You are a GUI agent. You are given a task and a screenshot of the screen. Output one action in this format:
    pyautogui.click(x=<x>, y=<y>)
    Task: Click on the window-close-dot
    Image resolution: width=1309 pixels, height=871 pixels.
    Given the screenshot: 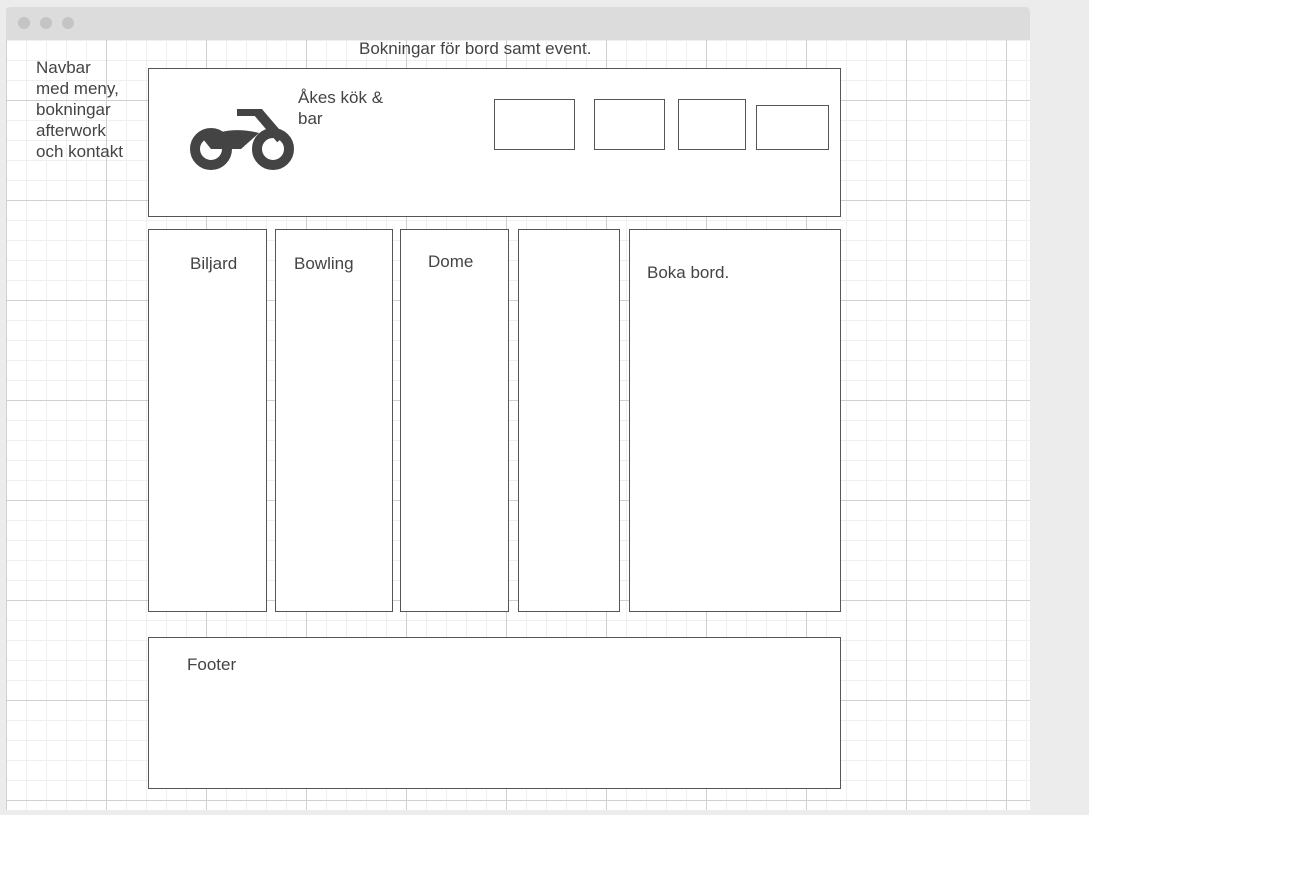 What is the action you would take?
    pyautogui.click(x=24, y=23)
    